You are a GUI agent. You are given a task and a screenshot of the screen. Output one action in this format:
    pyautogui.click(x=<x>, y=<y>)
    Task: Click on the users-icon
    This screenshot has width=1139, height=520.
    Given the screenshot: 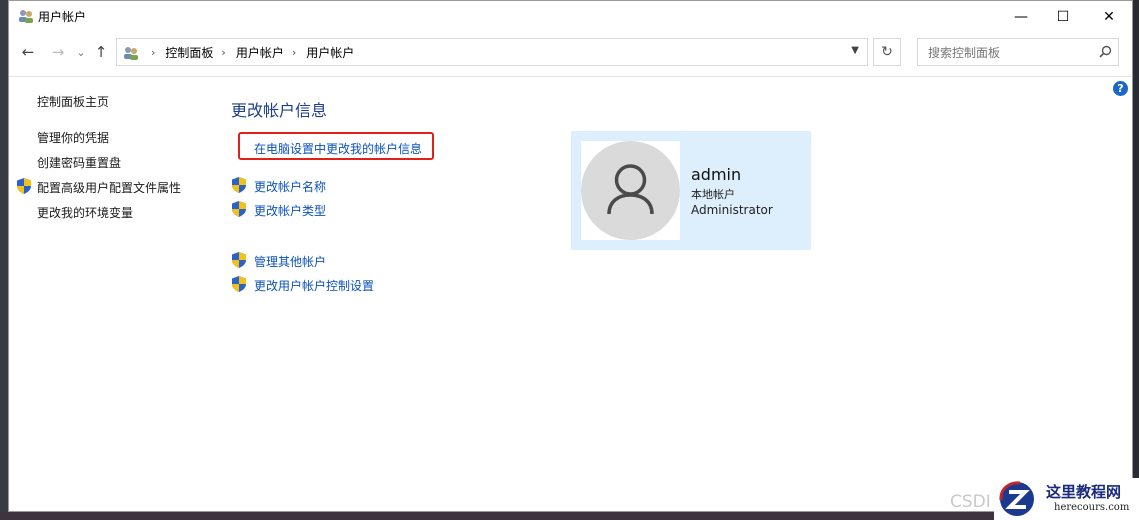 What is the action you would take?
    pyautogui.click(x=26, y=16)
    